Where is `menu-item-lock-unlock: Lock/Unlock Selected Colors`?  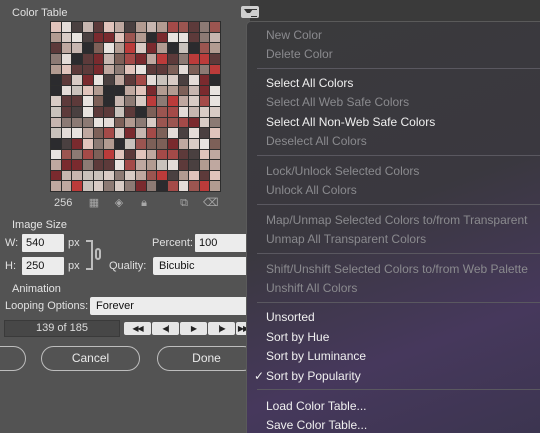 menu-item-lock-unlock: Lock/Unlock Selected Colors is located at coordinates (342, 171).